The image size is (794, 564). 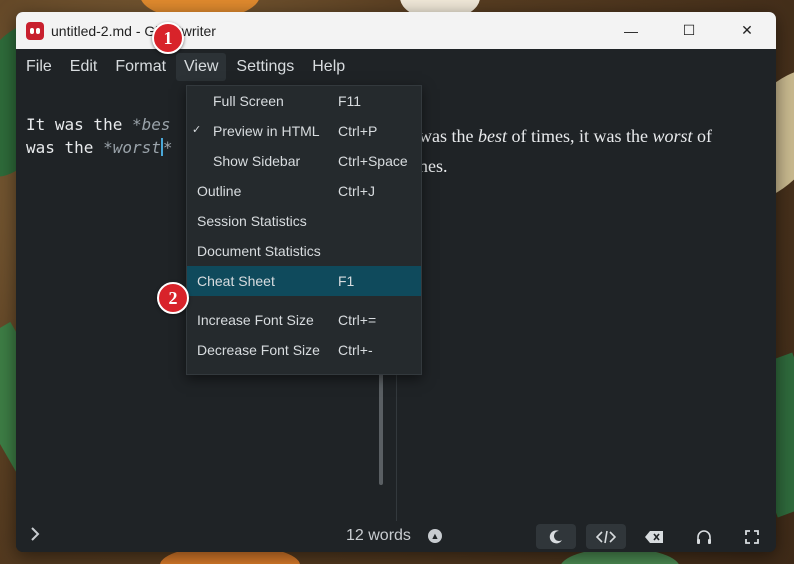 I want to click on title-bar: untitled-2.md - Ghostwriter — ☐ ✕, so click(x=396, y=30).